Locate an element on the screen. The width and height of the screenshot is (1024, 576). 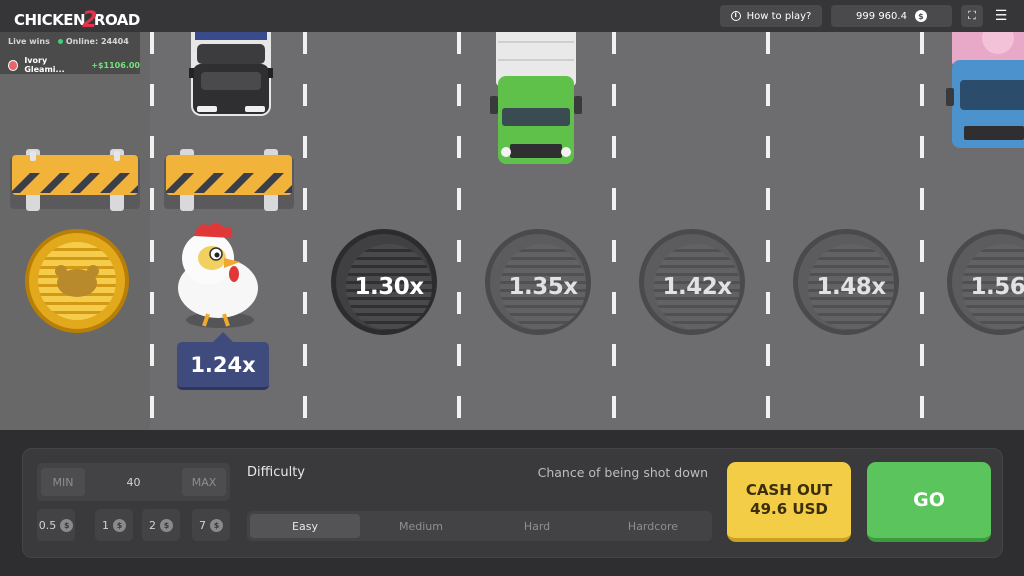
max-bet-button: MAX is located at coordinates (204, 482).